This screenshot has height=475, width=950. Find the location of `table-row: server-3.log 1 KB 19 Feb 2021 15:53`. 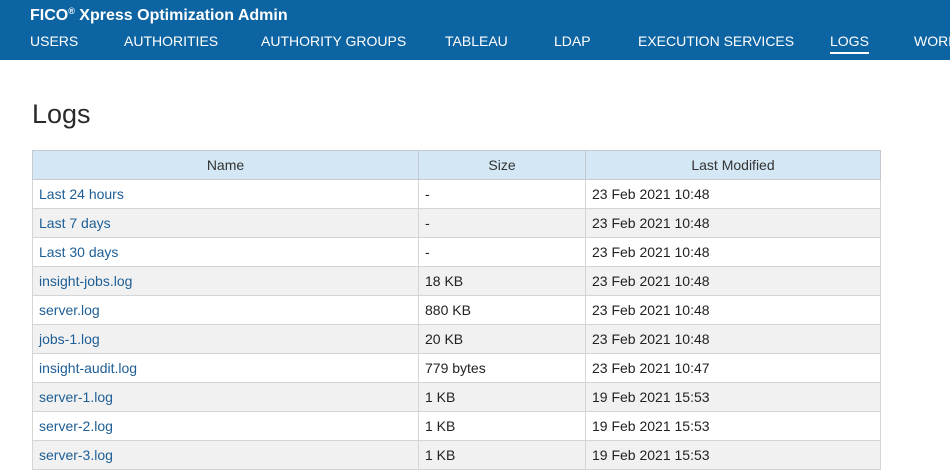

table-row: server-3.log 1 KB 19 Feb 2021 15:53 is located at coordinates (456, 455).